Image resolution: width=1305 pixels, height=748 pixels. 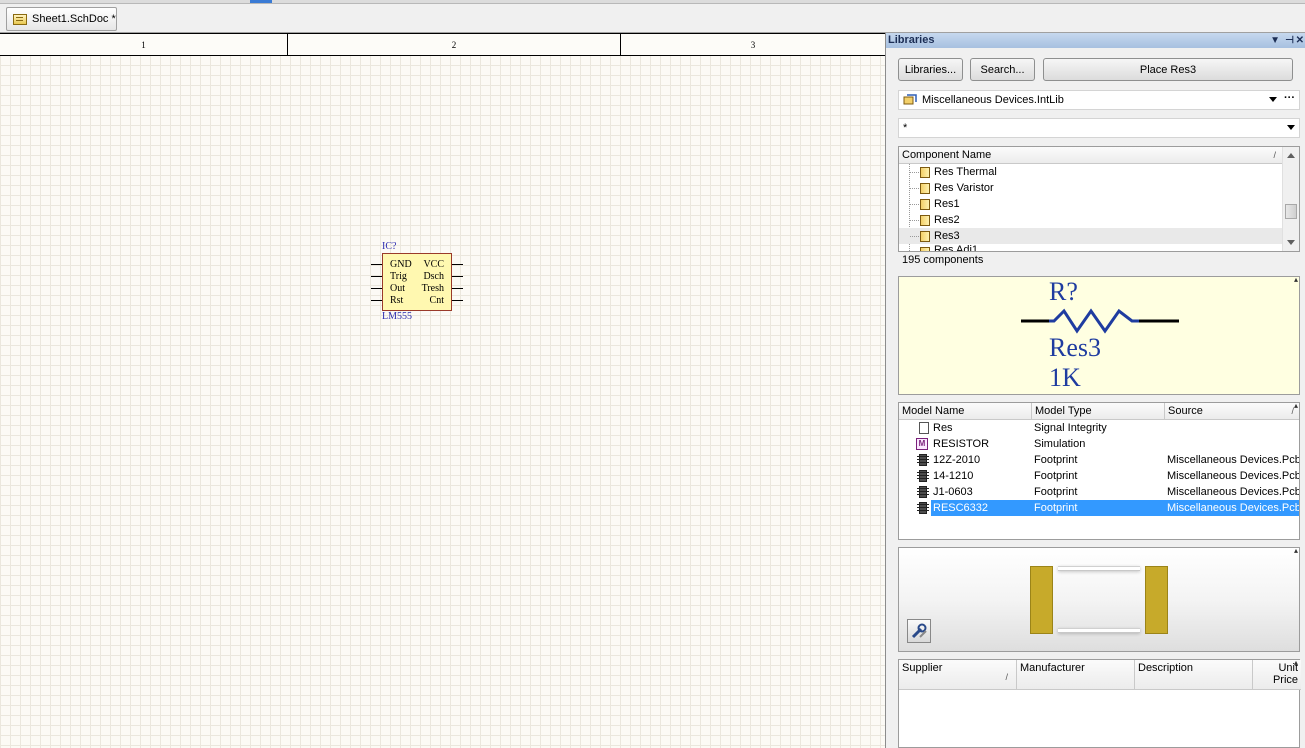 I want to click on column-header-supplier: Supplier /, so click(x=958, y=675).